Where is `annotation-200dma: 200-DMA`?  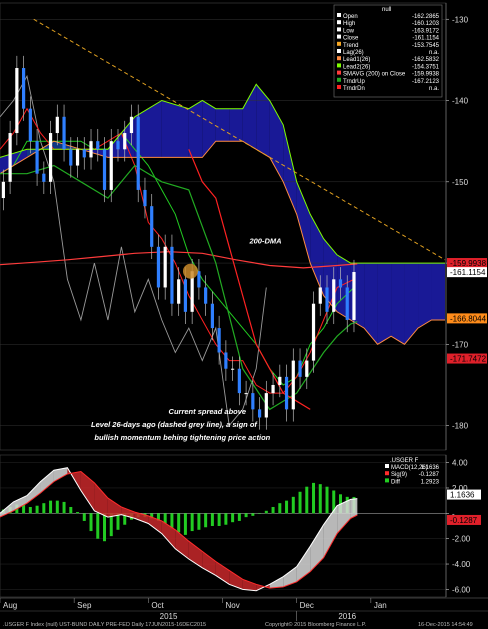 annotation-200dma: 200-DMA is located at coordinates (264, 241).